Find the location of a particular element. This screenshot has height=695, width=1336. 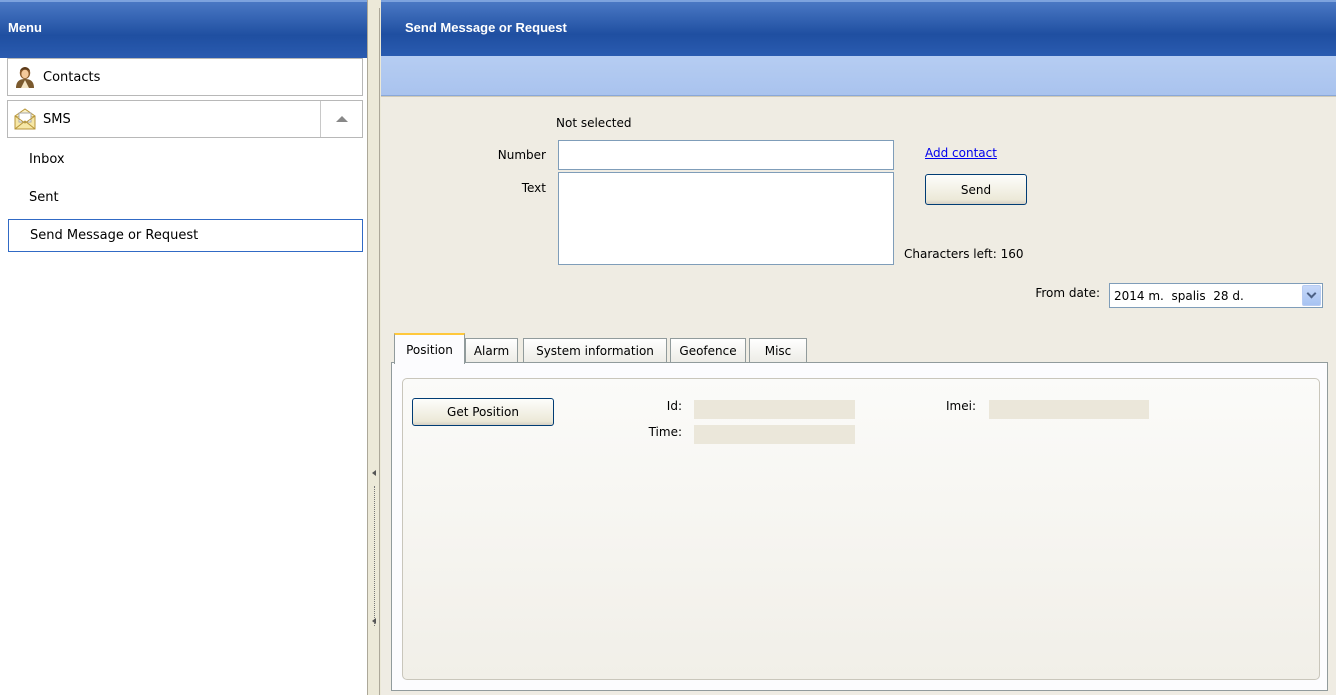

chevron-down-icon is located at coordinates (1311, 295).